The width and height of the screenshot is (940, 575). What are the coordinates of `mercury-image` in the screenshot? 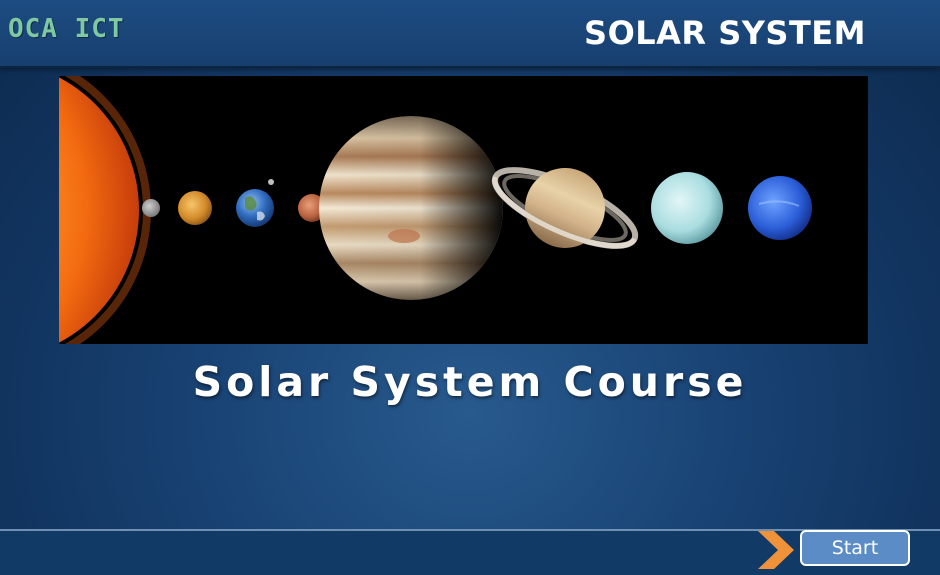 It's located at (151, 208).